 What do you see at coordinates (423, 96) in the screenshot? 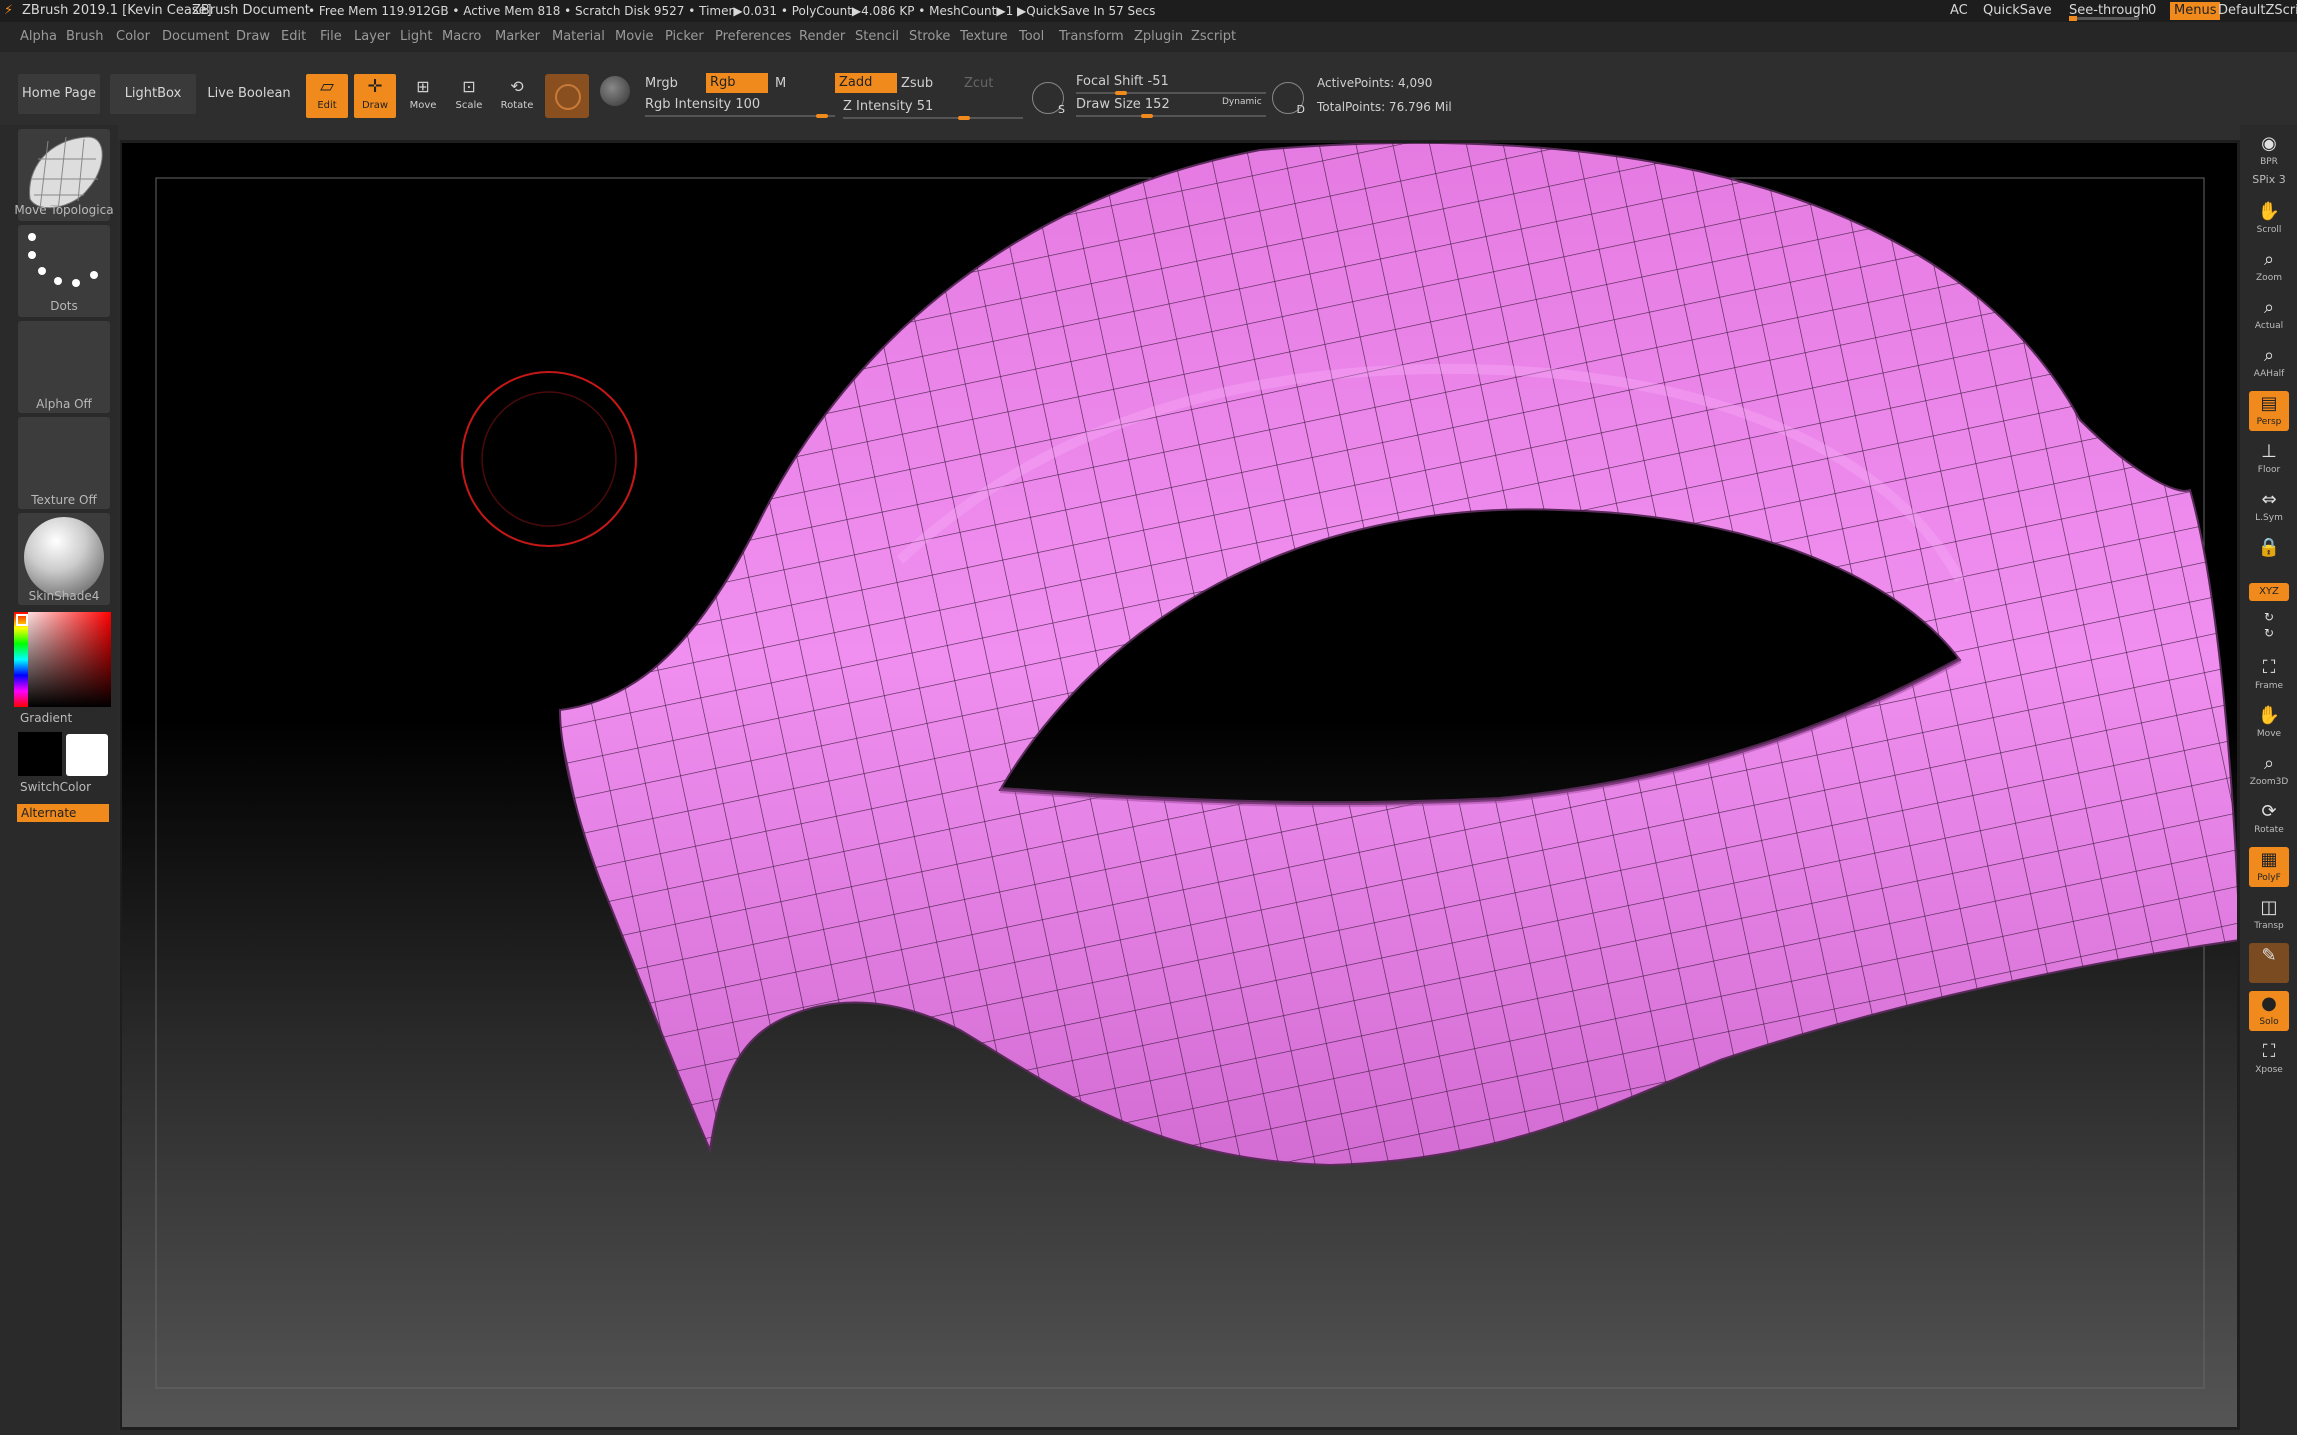
I see `move-button: ⊞ Move` at bounding box center [423, 96].